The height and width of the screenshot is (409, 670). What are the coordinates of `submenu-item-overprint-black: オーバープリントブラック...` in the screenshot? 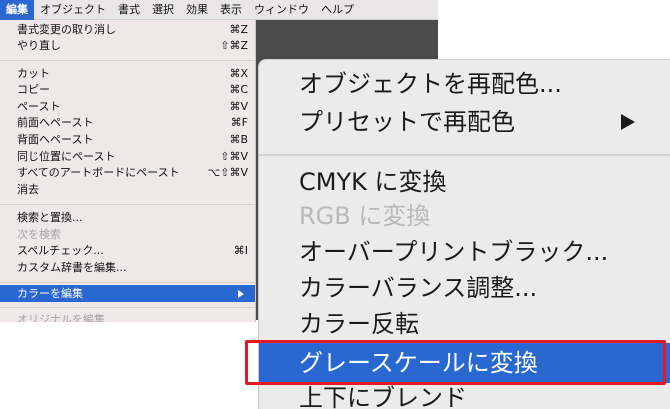 It's located at (464, 252).